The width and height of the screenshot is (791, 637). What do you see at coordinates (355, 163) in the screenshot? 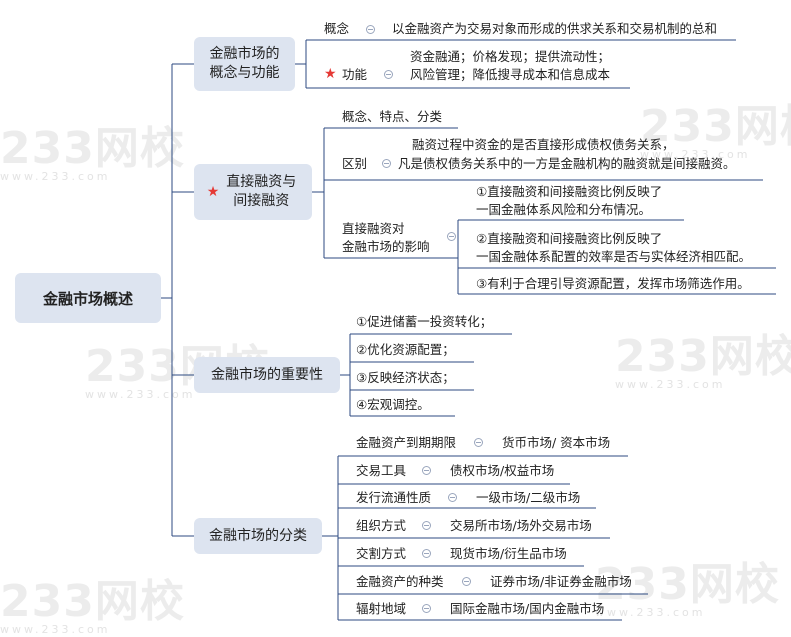
I see `diff-label: 区别` at bounding box center [355, 163].